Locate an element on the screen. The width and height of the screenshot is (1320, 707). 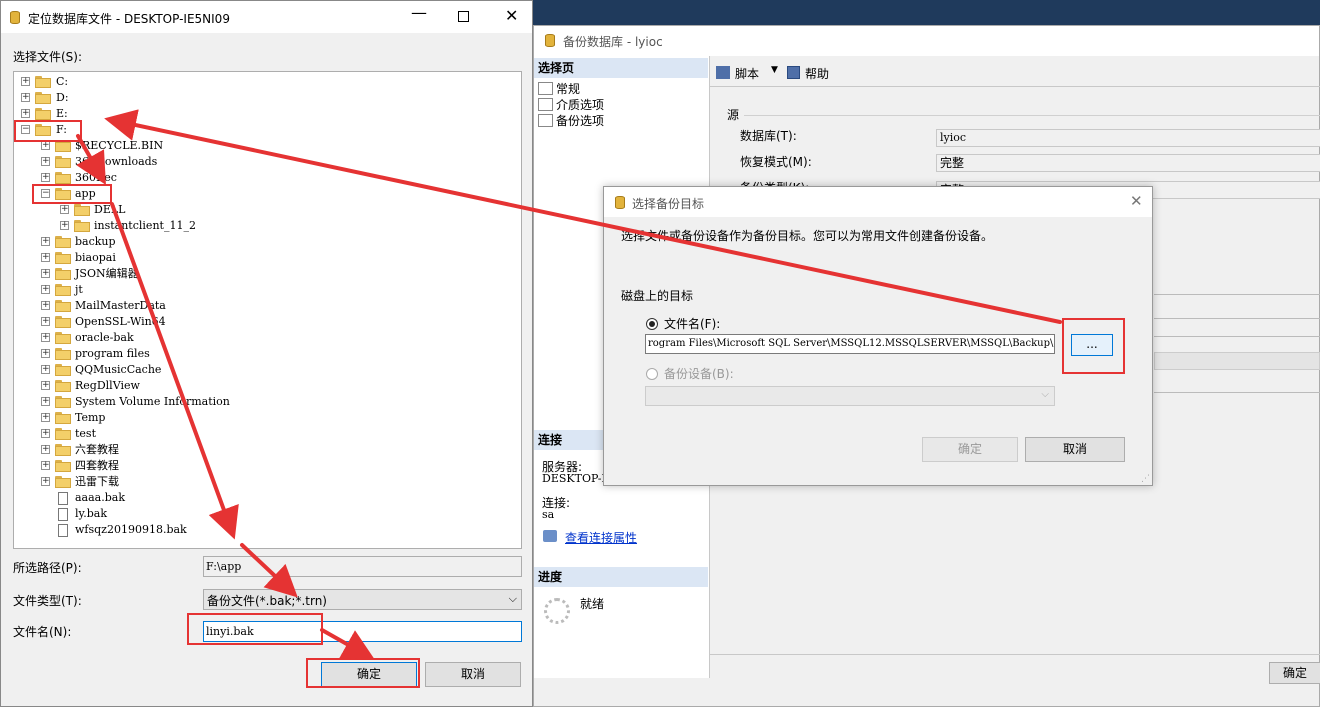
arrow-to-type-field is located at coordinates (269, 570).